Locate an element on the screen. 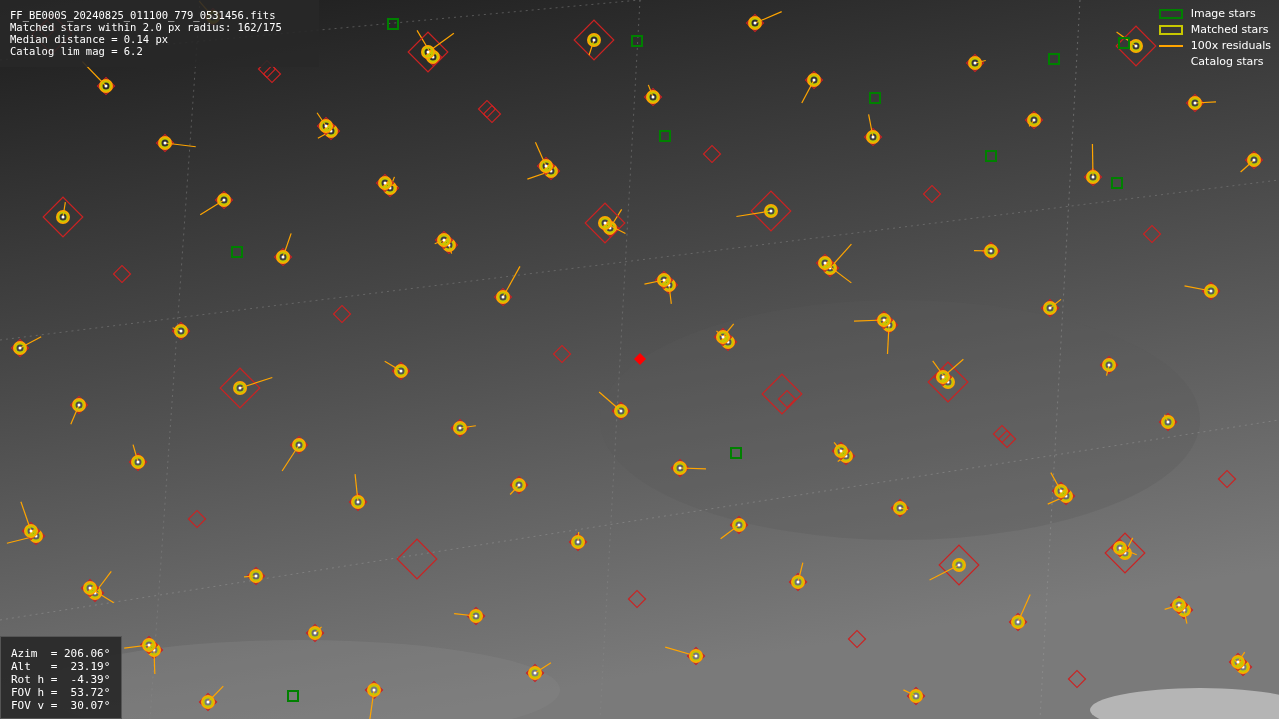  pointing-text: Azim = 206.06° is located at coordinates (61, 653).